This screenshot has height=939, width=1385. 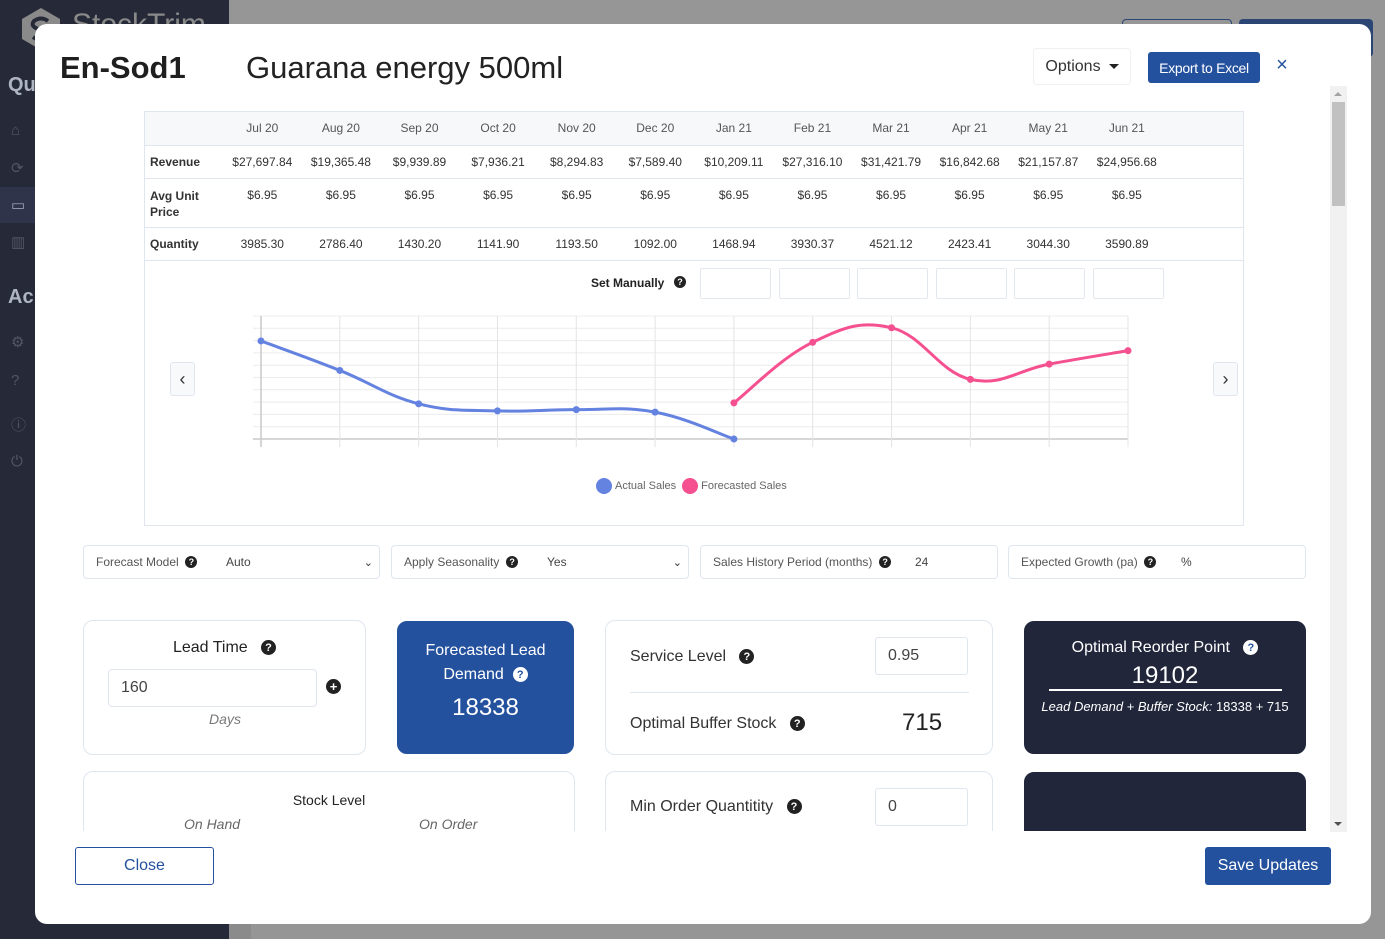 I want to click on on-hand-label: On Hand, so click(x=212, y=823).